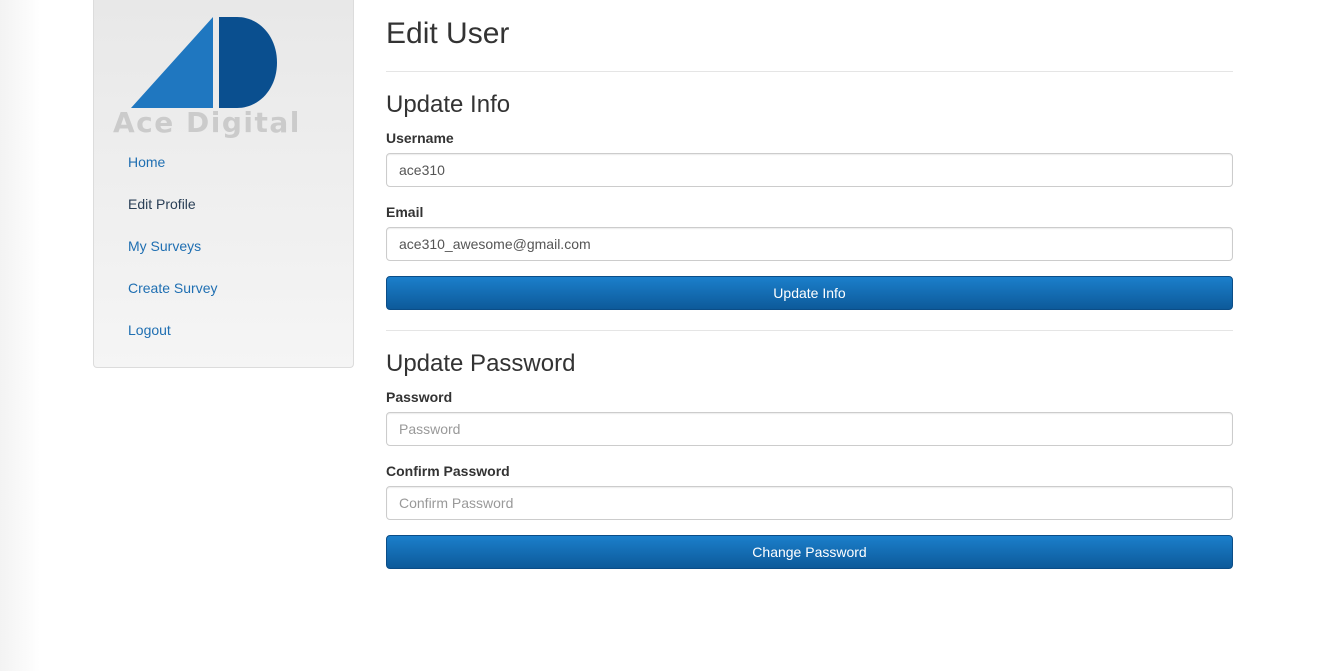 This screenshot has height=671, width=1325. What do you see at coordinates (809, 170) in the screenshot?
I see `username-input` at bounding box center [809, 170].